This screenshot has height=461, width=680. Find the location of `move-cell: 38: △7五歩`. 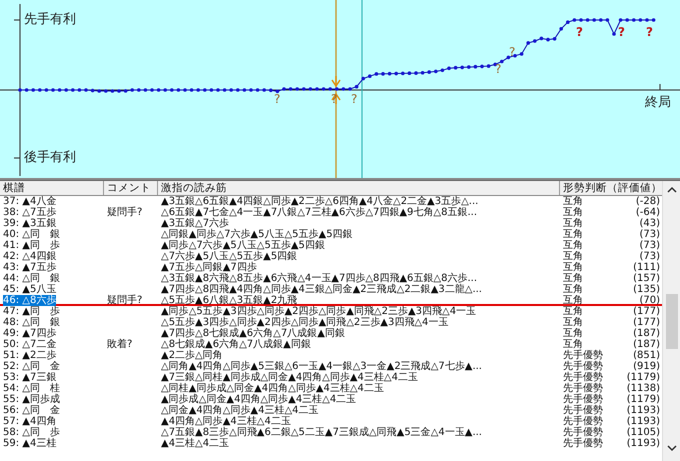

move-cell: 38: △7五歩 is located at coordinates (29, 212).